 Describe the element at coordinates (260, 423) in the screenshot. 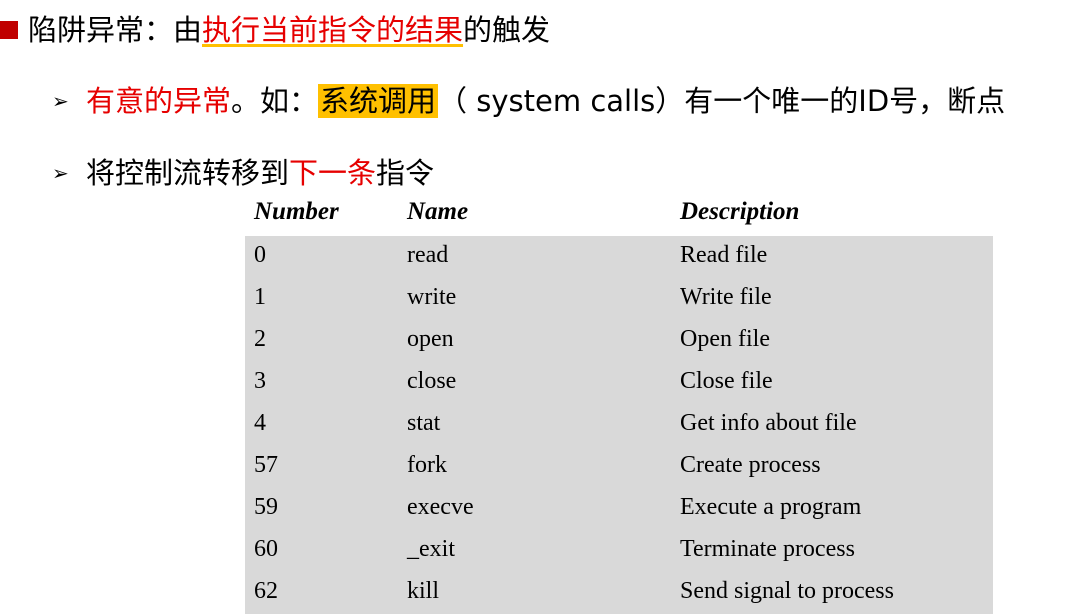

I see `cell-number: 4` at that location.